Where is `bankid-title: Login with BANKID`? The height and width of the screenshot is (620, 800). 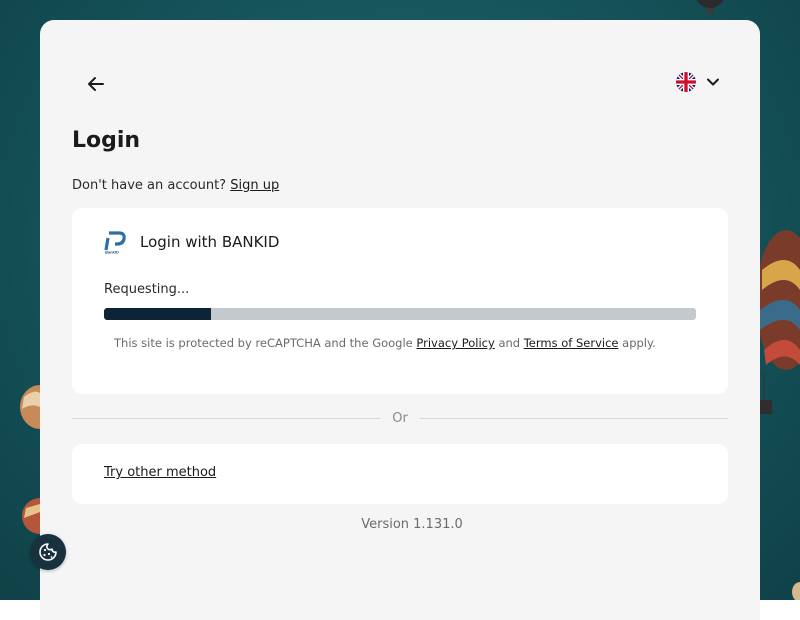 bankid-title: Login with BANKID is located at coordinates (210, 242).